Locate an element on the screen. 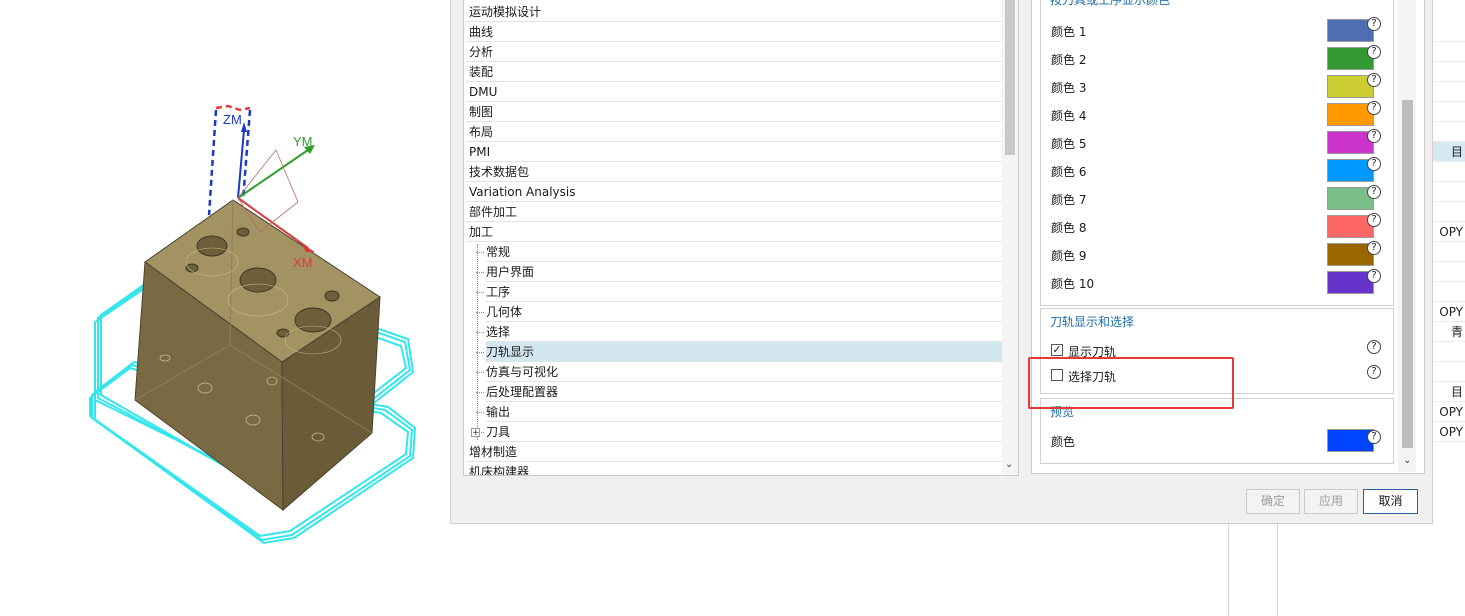  tree-item-label: 增材制造 is located at coordinates (491, 452).